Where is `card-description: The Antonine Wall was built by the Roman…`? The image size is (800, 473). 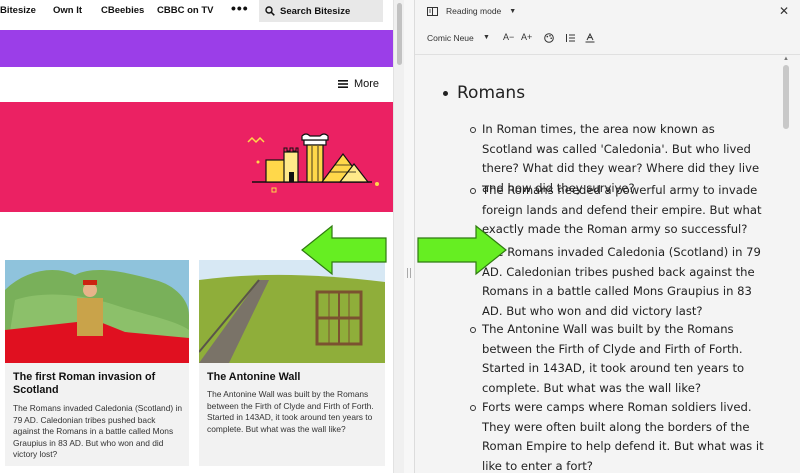 card-description: The Antonine Wall was built by the Roman… is located at coordinates (290, 411).